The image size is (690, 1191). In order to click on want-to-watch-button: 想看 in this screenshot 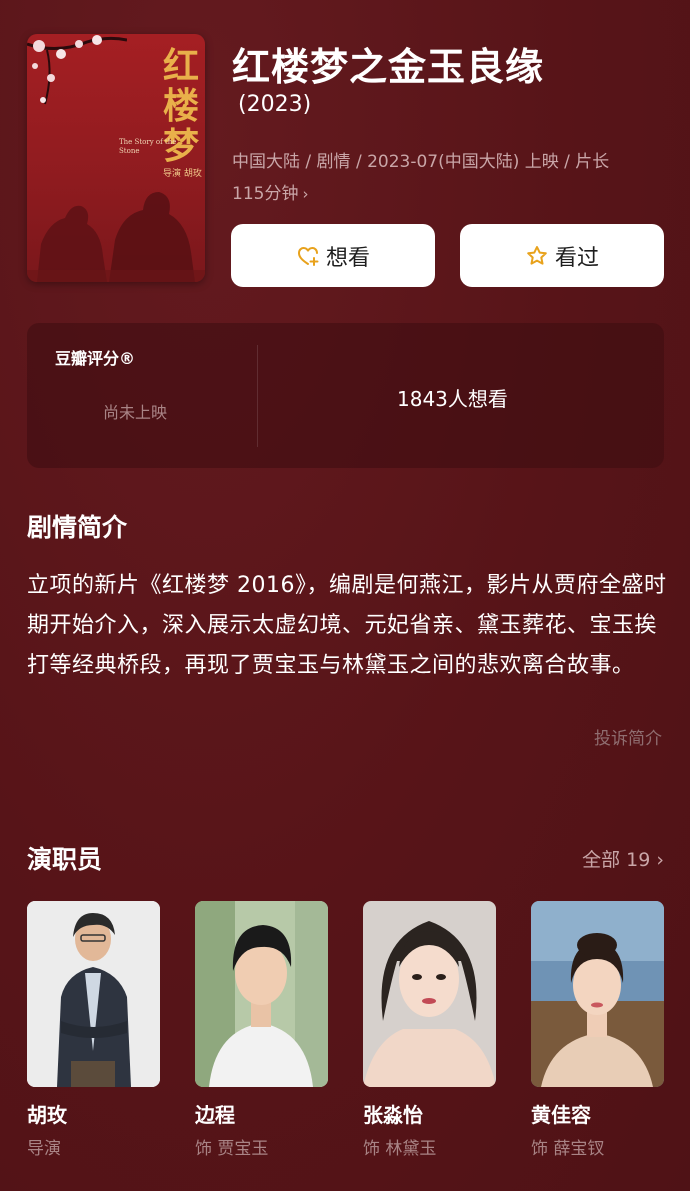, I will do `click(333, 255)`.